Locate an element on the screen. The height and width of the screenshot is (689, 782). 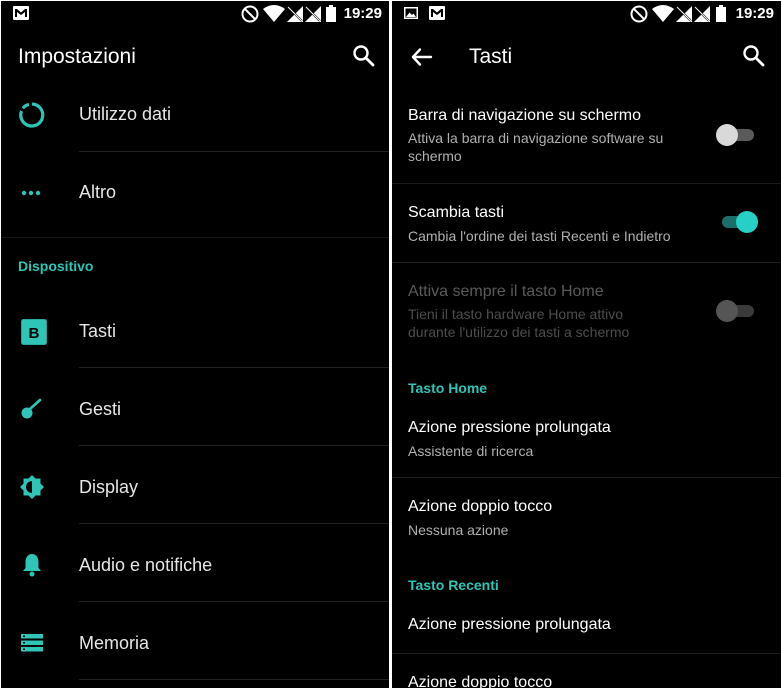
menu-item-data-usage: Utilizzo dati is located at coordinates (195, 120).